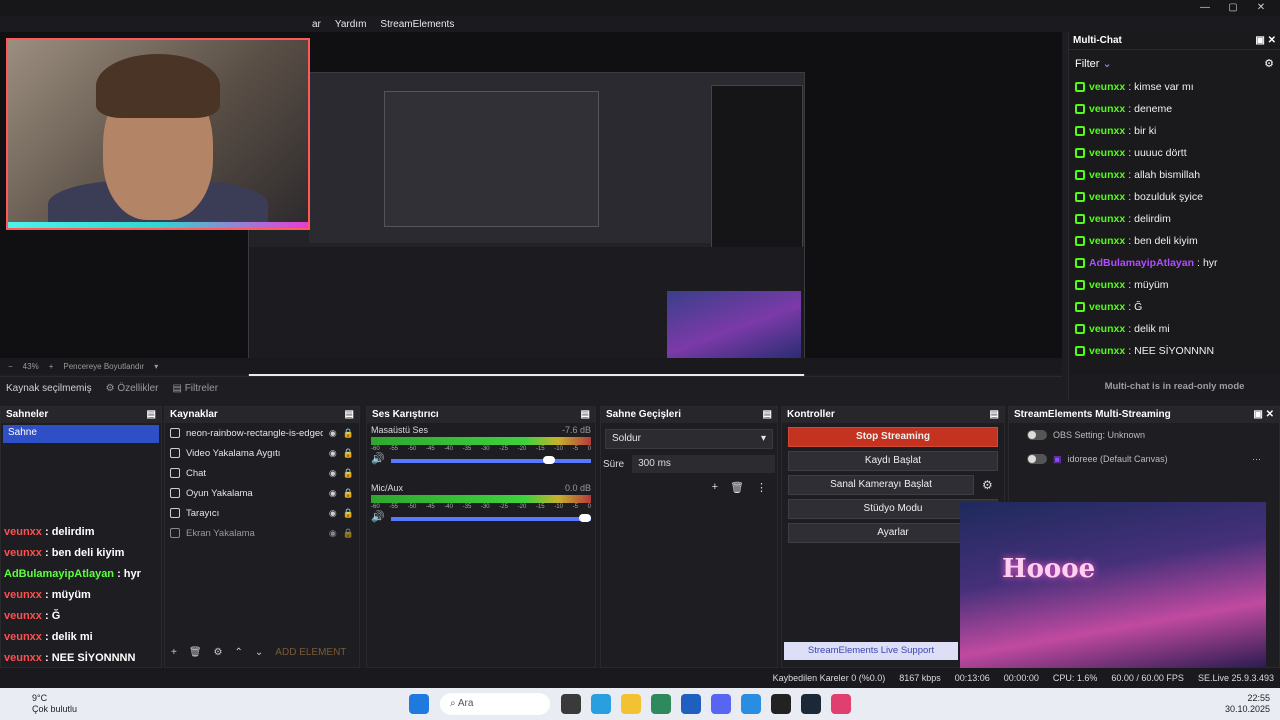 The width and height of the screenshot is (1280, 720). I want to click on obs-setting-label: OBS Setting: Unknown, so click(1099, 435).